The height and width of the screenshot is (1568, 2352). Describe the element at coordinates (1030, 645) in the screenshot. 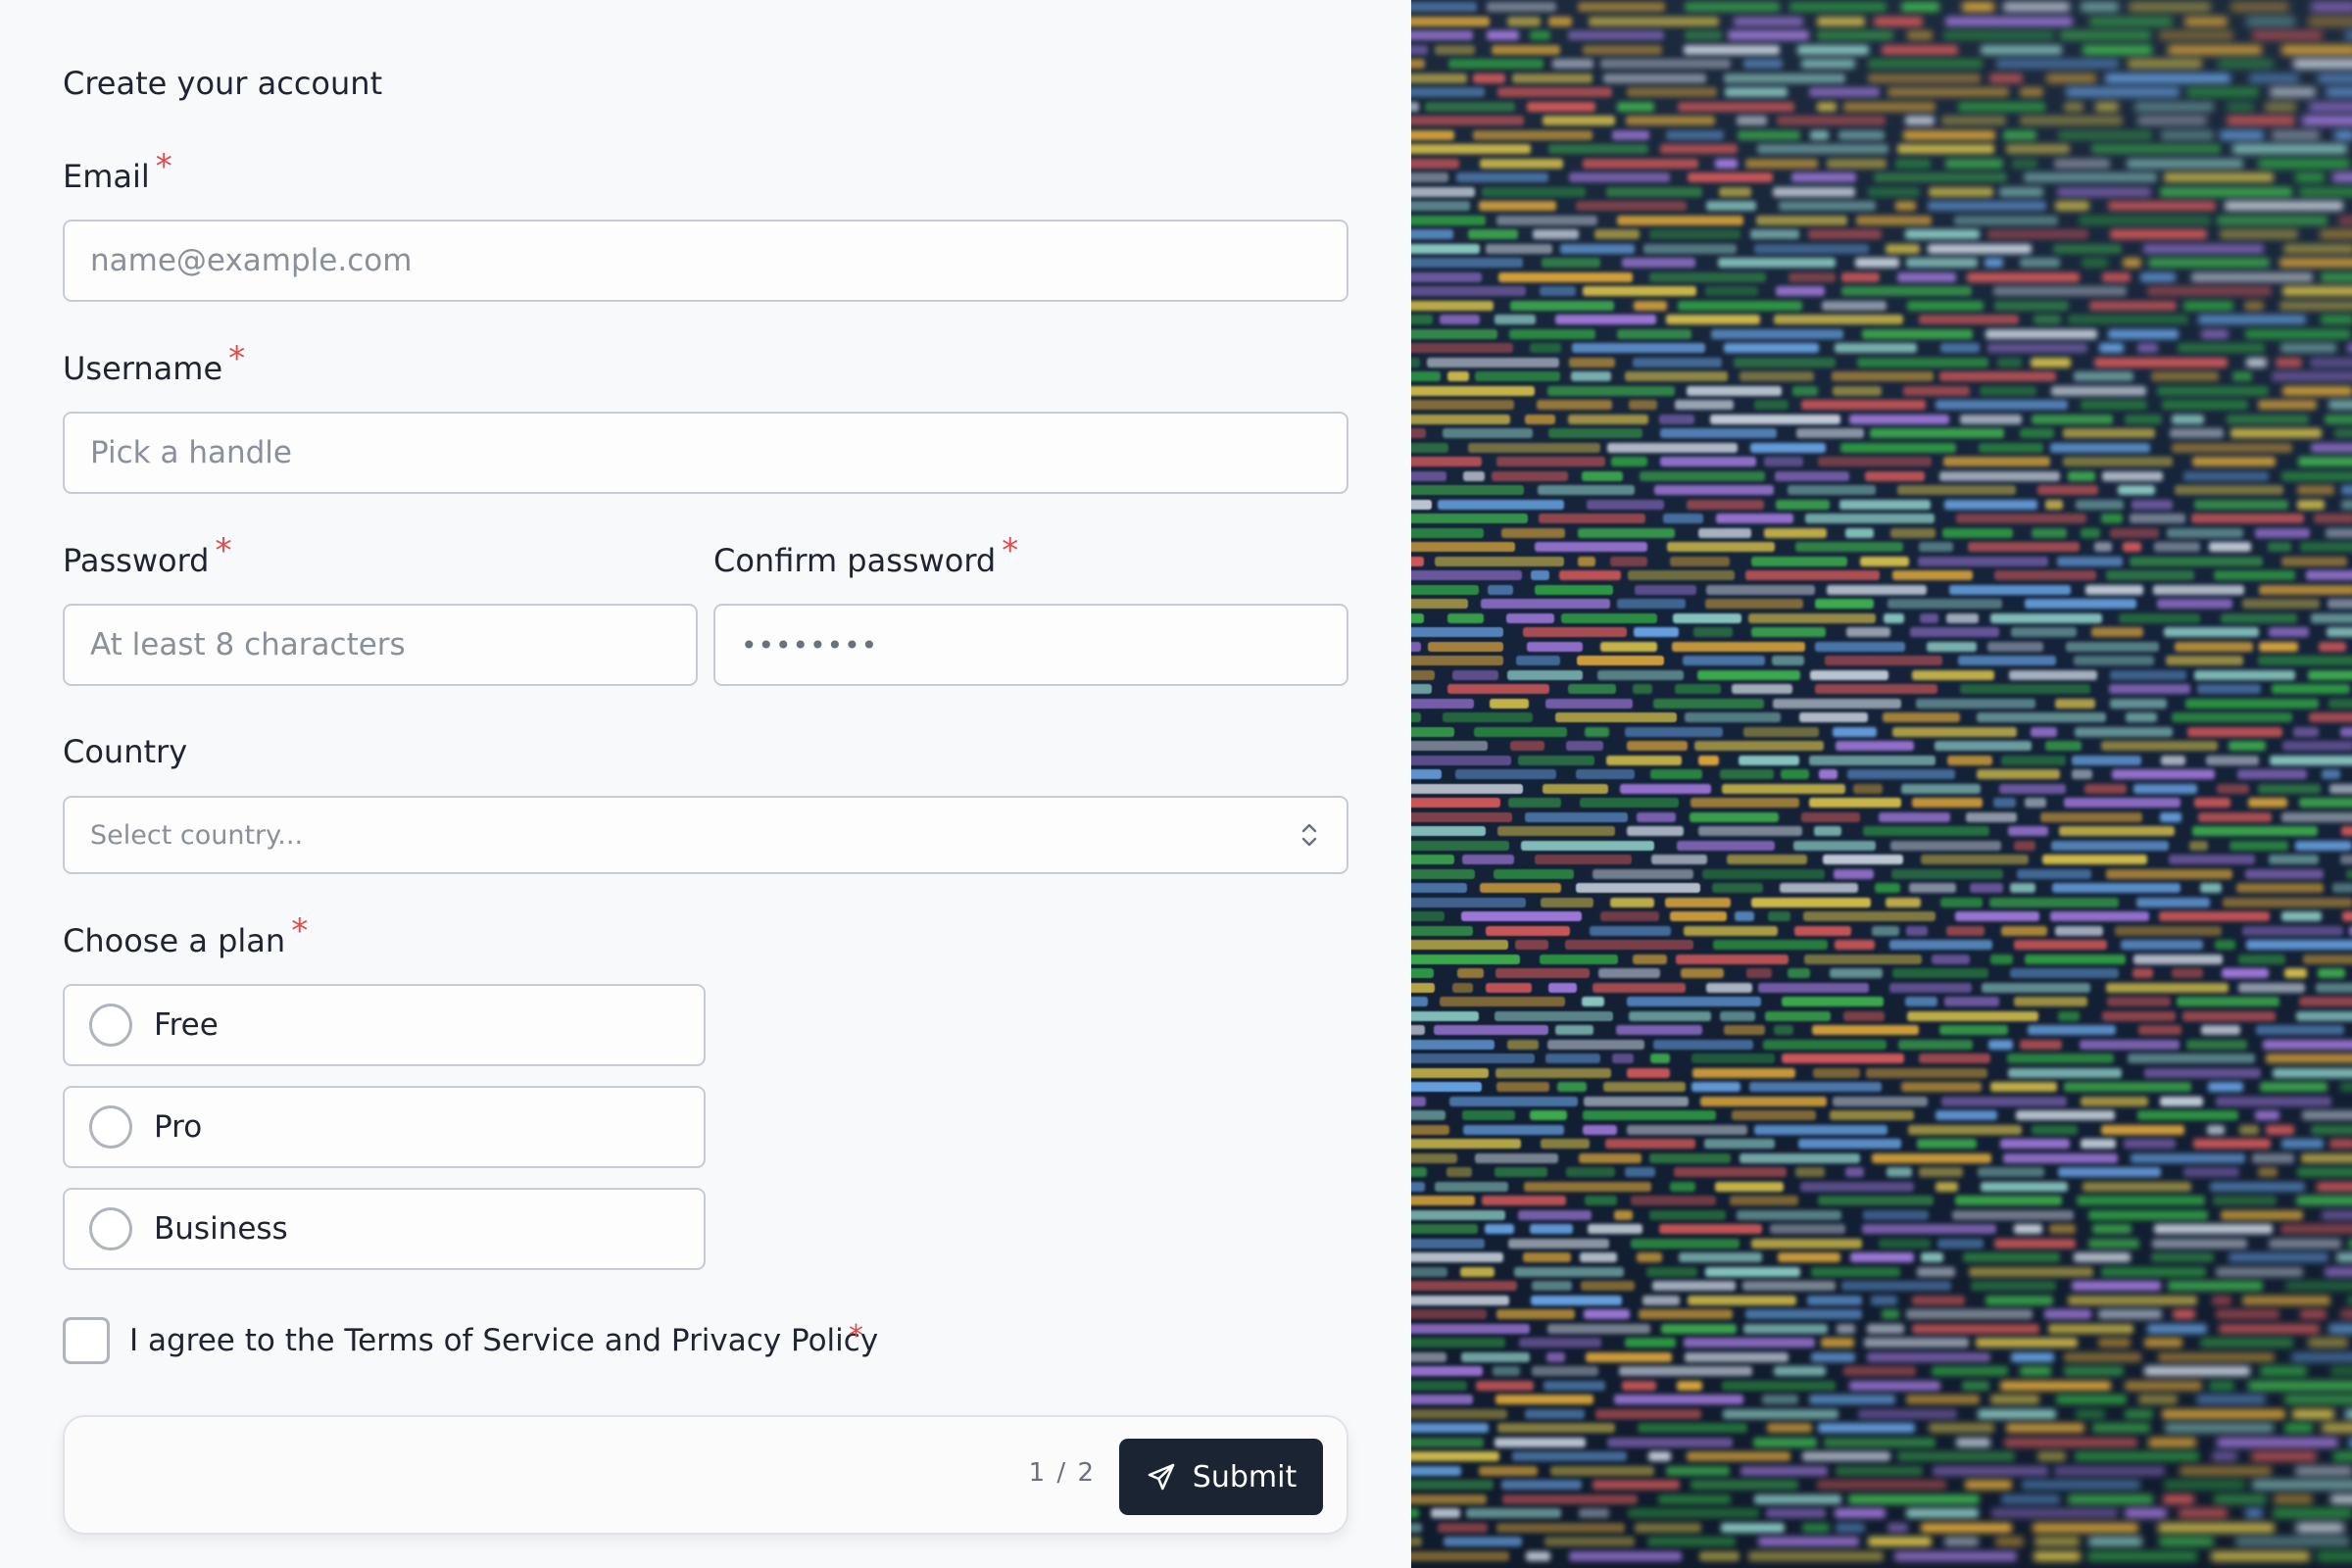

I see `confirm-password-field: ••••••••` at that location.